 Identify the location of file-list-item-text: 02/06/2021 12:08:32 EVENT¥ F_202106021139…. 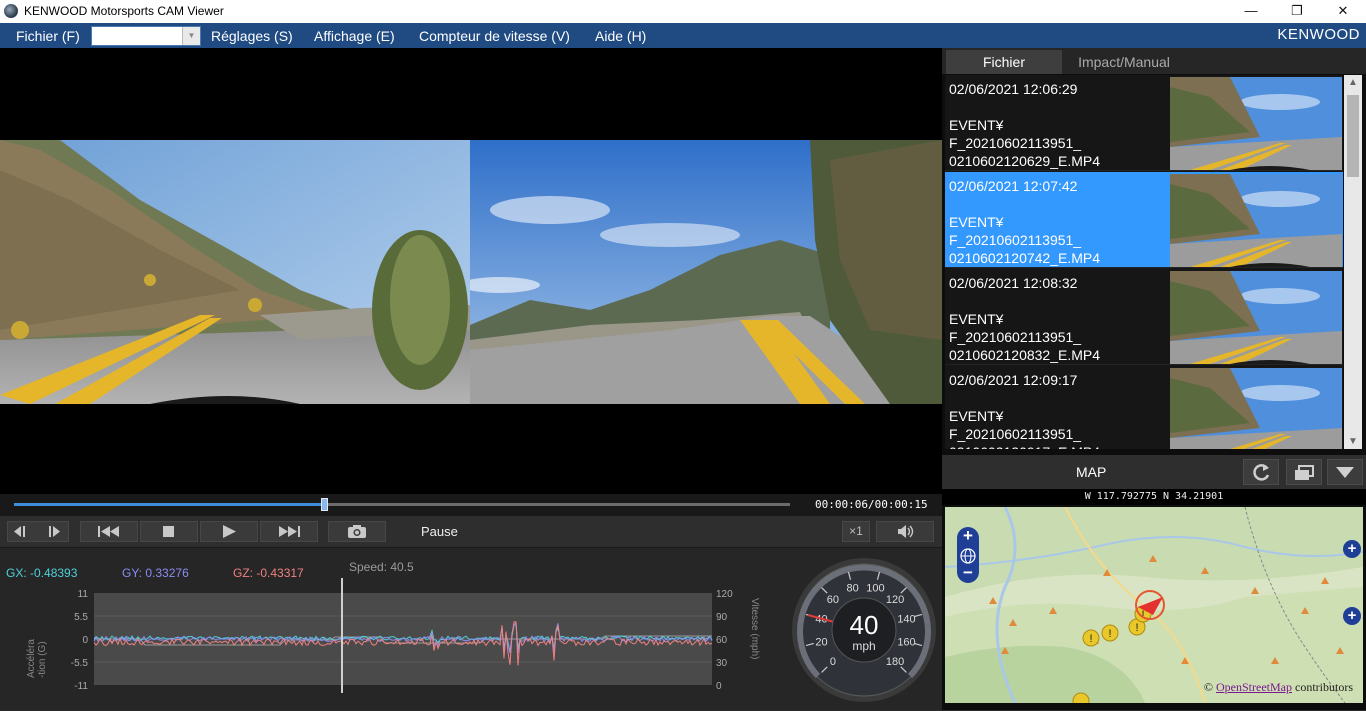
(1024, 319).